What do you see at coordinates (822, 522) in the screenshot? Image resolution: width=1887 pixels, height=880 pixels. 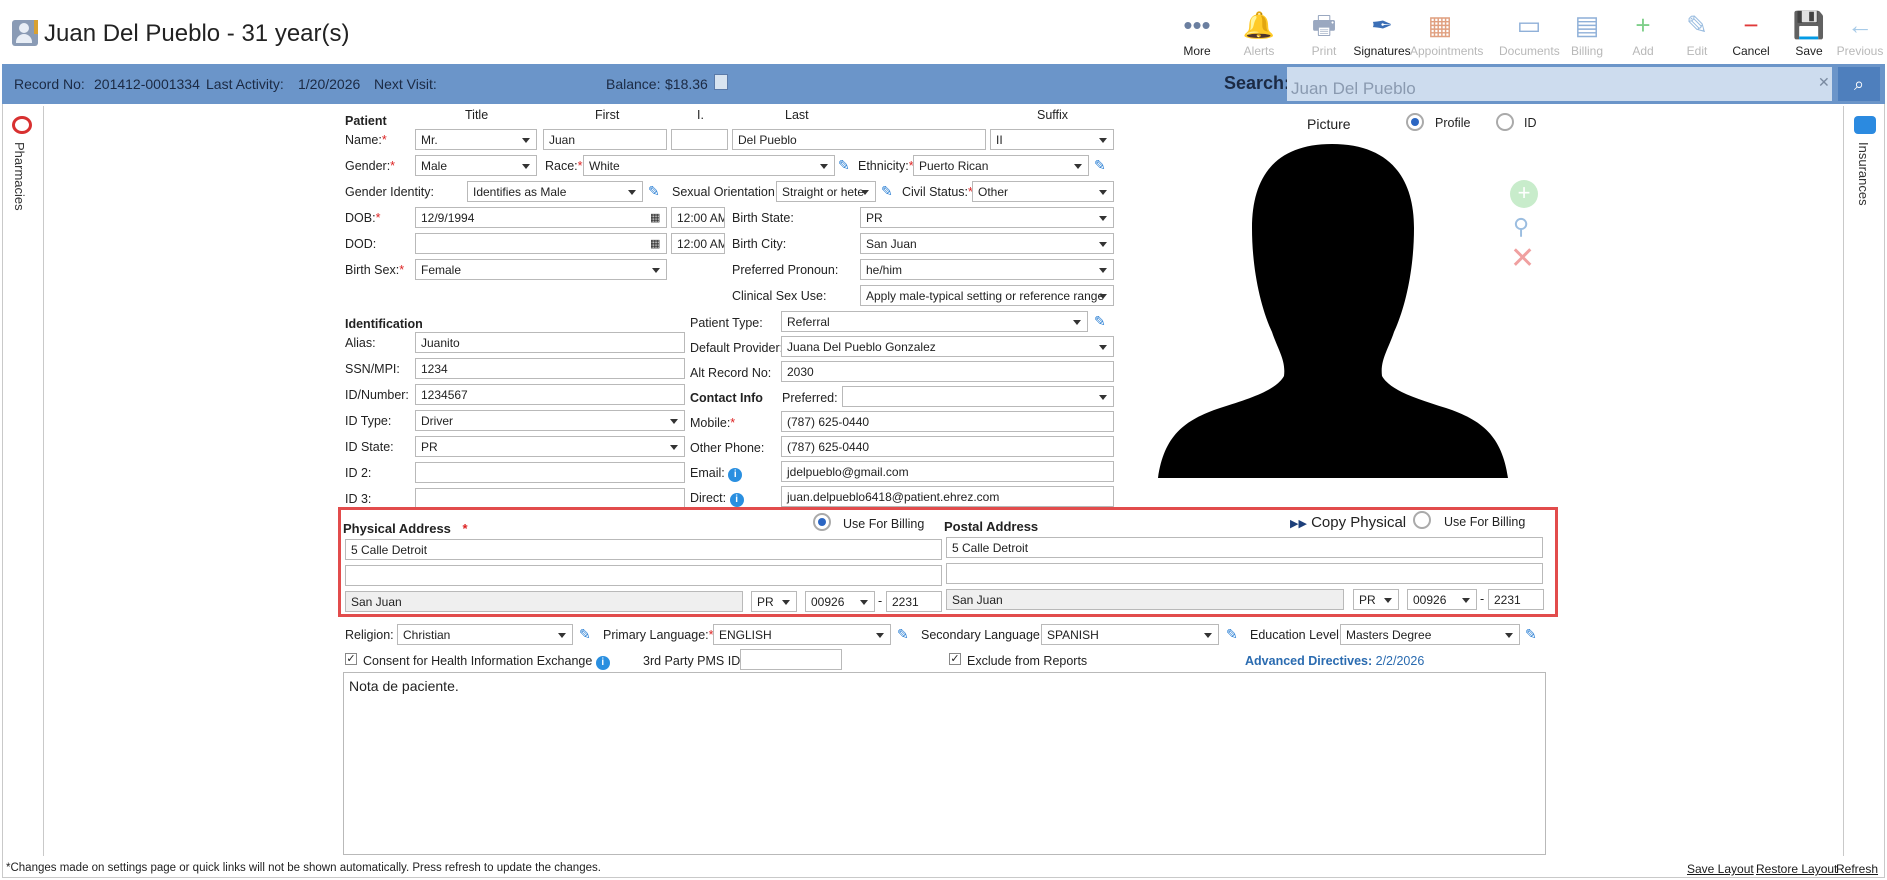 I see `physical-use-billing-radio` at bounding box center [822, 522].